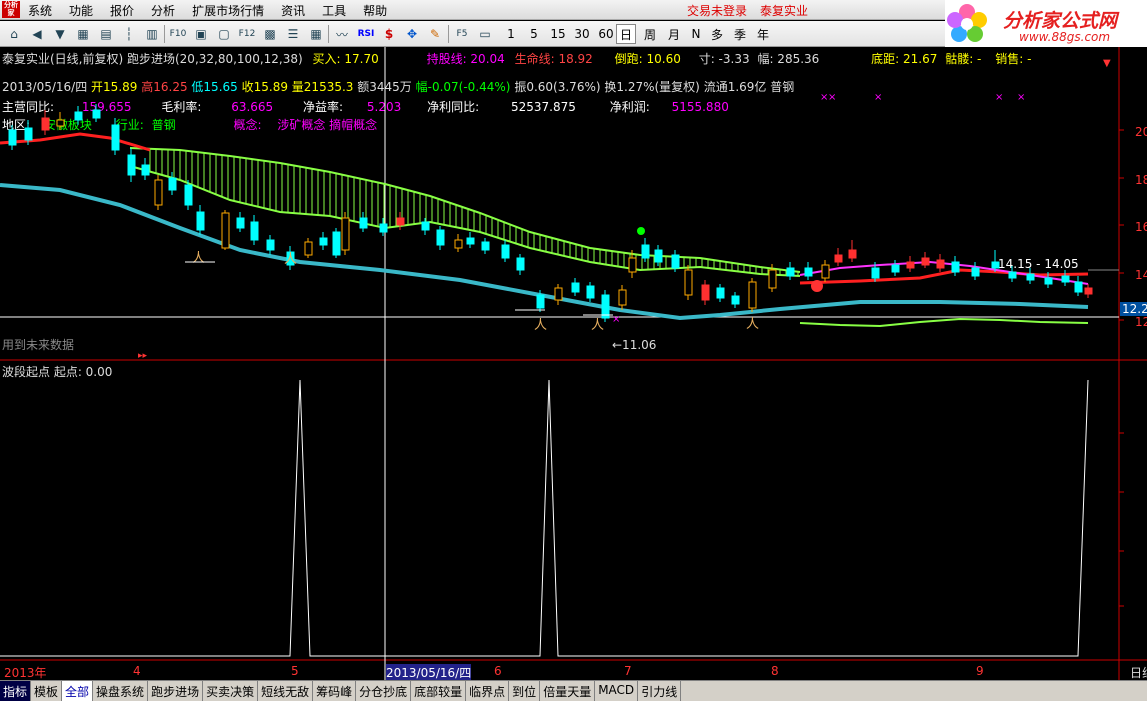 The image size is (1147, 701). Describe the element at coordinates (617, 691) in the screenshot. I see `bottom-tab-13: MACD` at that location.